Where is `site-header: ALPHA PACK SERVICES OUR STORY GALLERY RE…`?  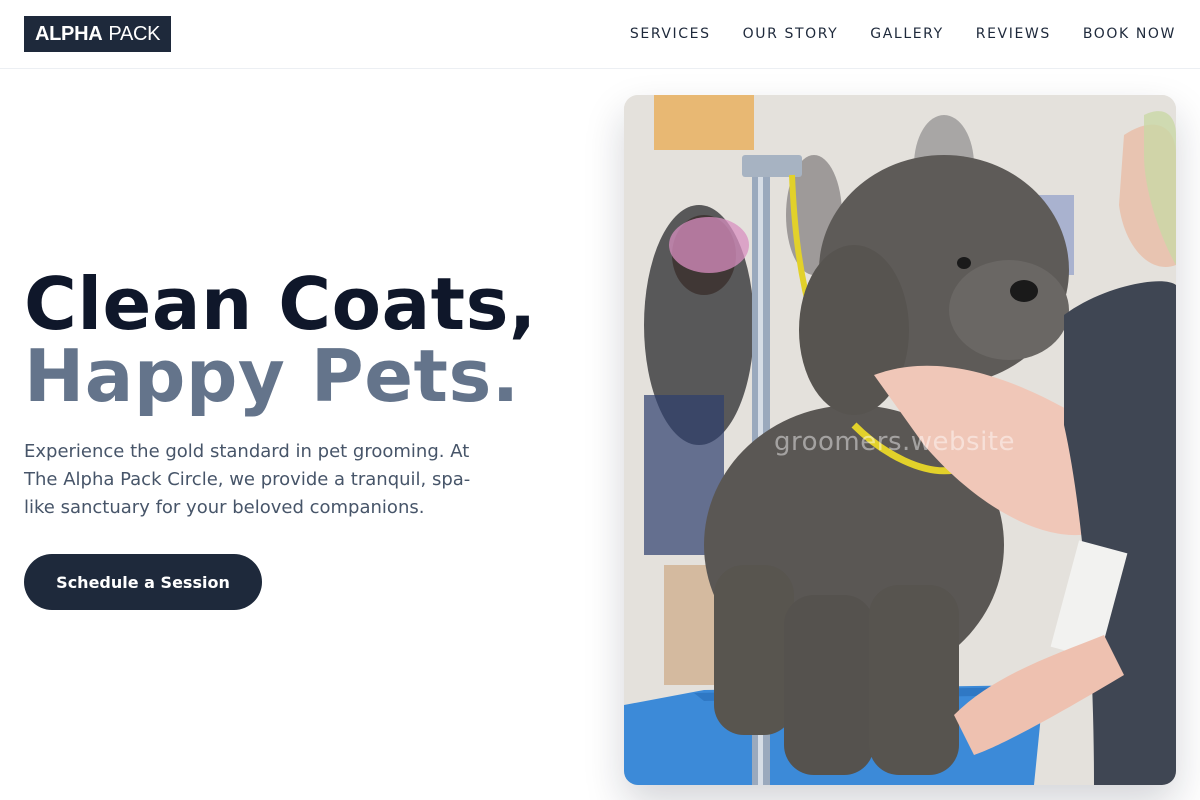 site-header: ALPHA PACK SERVICES OUR STORY GALLERY RE… is located at coordinates (600, 34).